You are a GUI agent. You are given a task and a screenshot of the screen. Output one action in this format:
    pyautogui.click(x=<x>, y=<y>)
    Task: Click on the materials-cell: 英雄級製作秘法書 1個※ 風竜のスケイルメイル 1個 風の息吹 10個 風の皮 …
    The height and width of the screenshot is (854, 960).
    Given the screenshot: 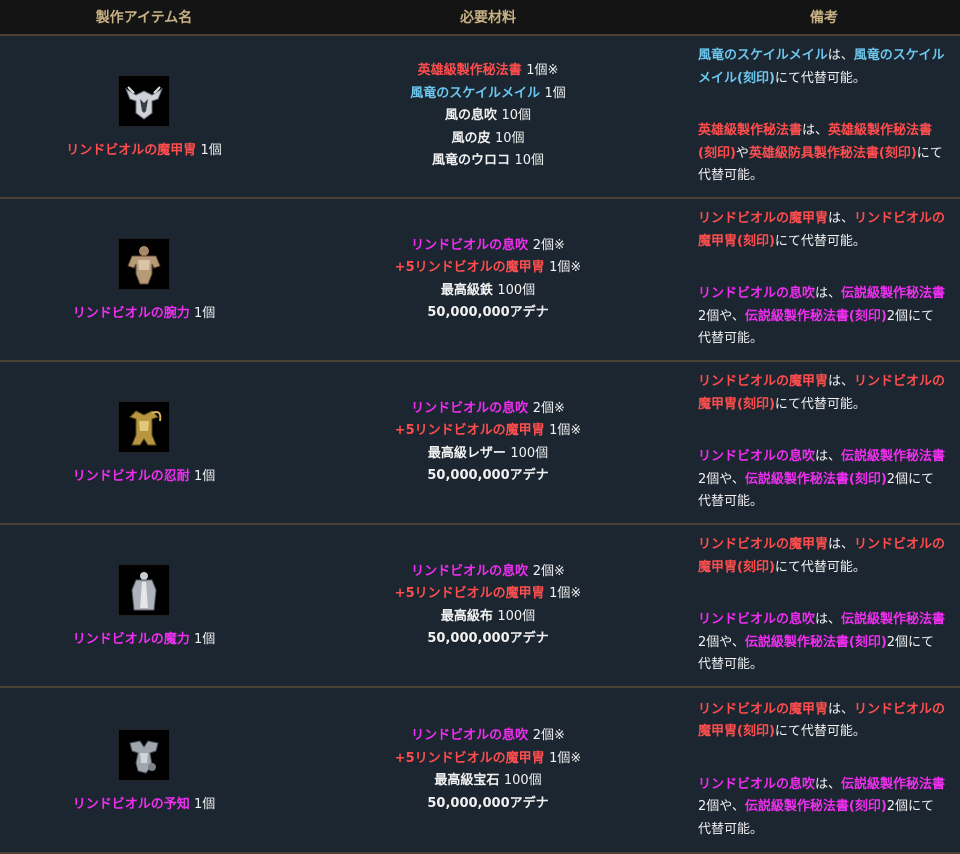 What is the action you would take?
    pyautogui.click(x=488, y=117)
    